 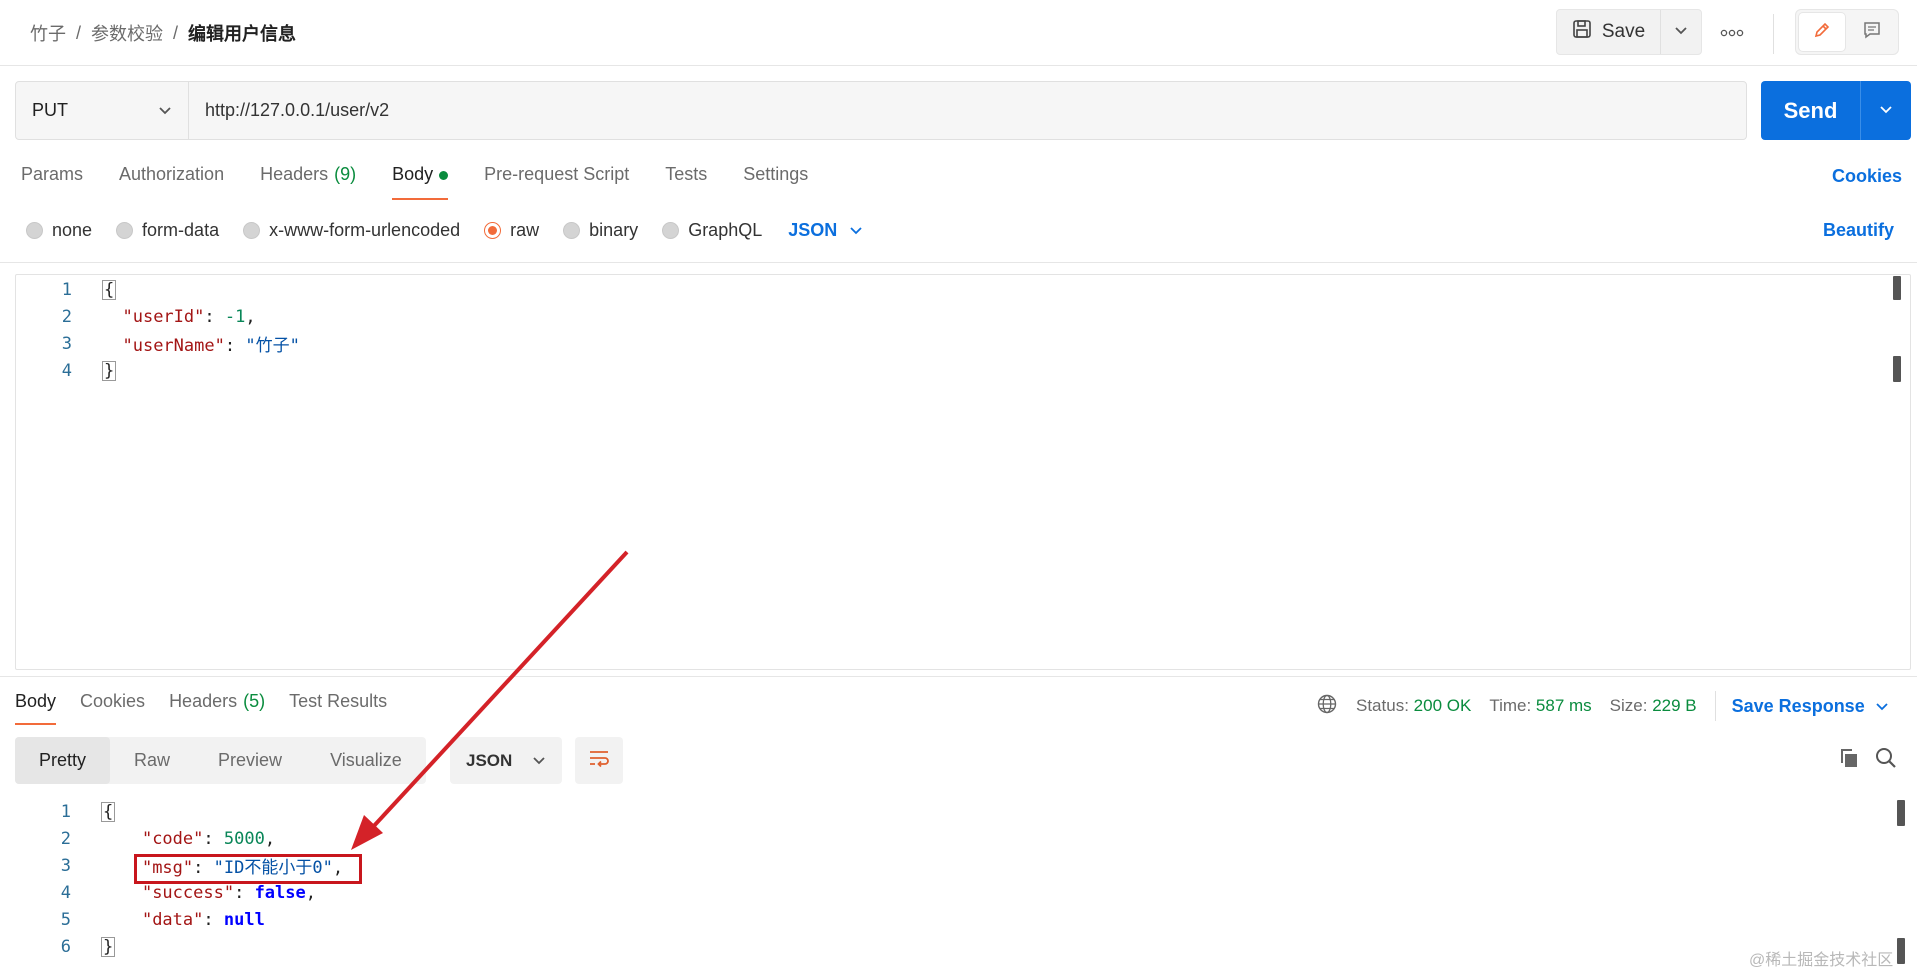 I want to click on tab-label: Pre-request Script, so click(x=557, y=174).